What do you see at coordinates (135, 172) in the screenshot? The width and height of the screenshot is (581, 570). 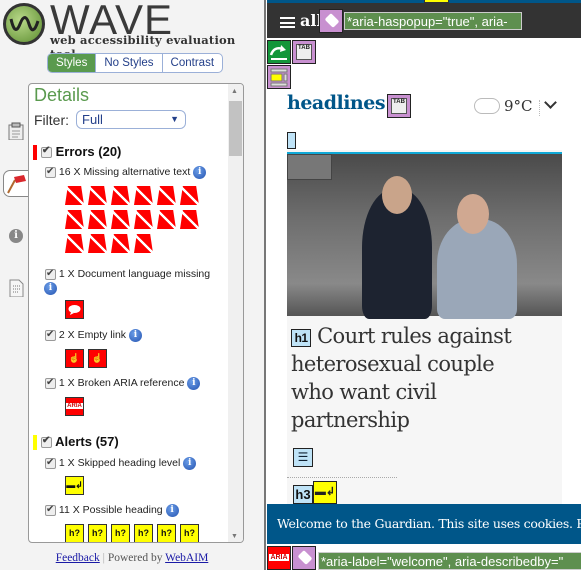 I see `list-item: 16 X Missing alternative text i` at bounding box center [135, 172].